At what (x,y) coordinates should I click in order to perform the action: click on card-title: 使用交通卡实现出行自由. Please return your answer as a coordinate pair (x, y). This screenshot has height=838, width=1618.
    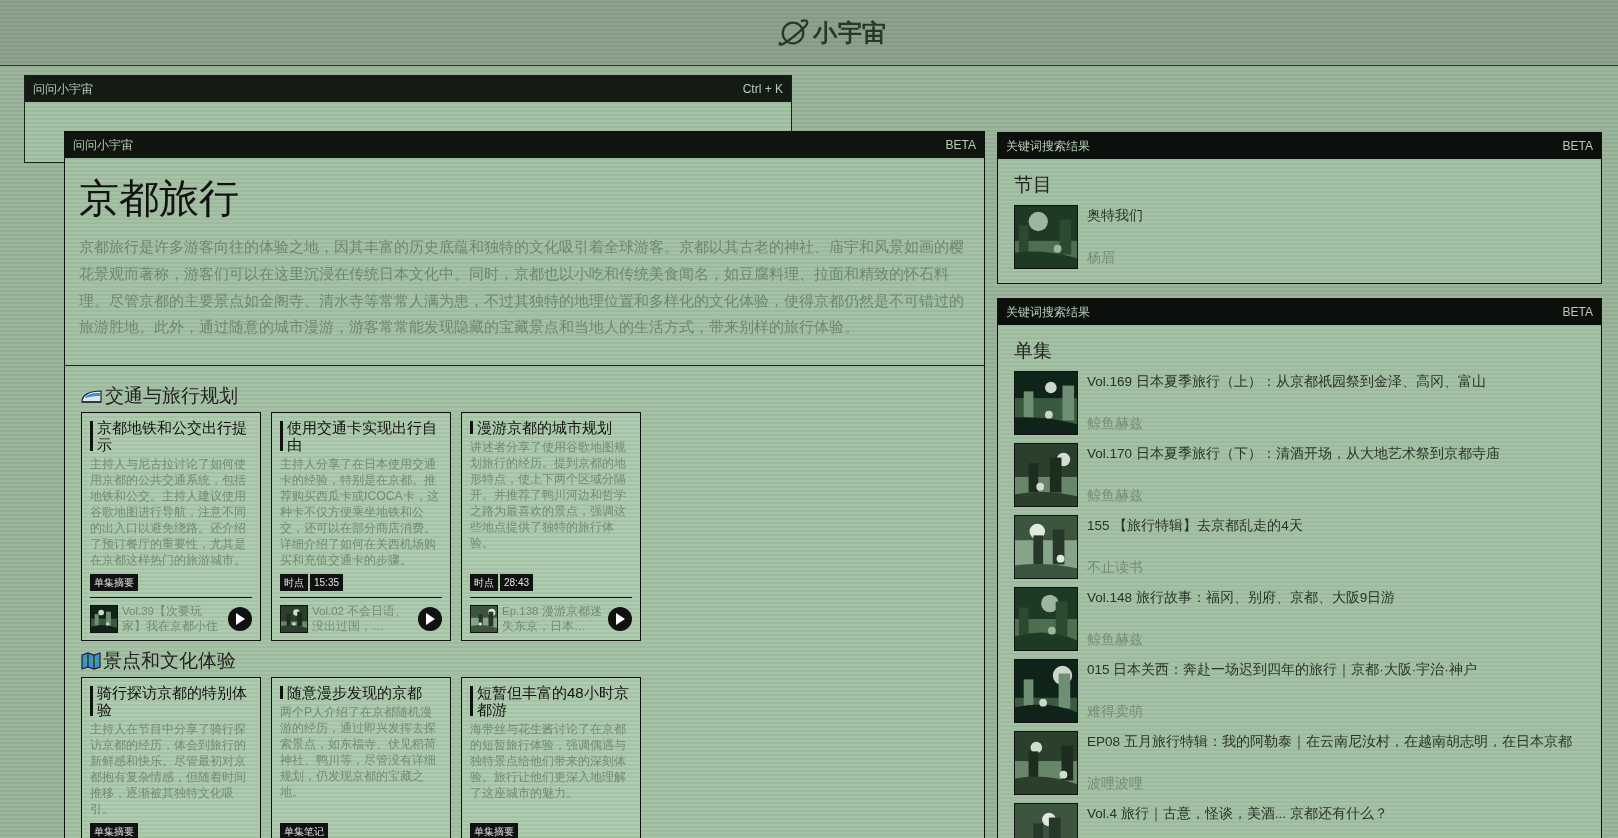
    Looking at the image, I should click on (362, 436).